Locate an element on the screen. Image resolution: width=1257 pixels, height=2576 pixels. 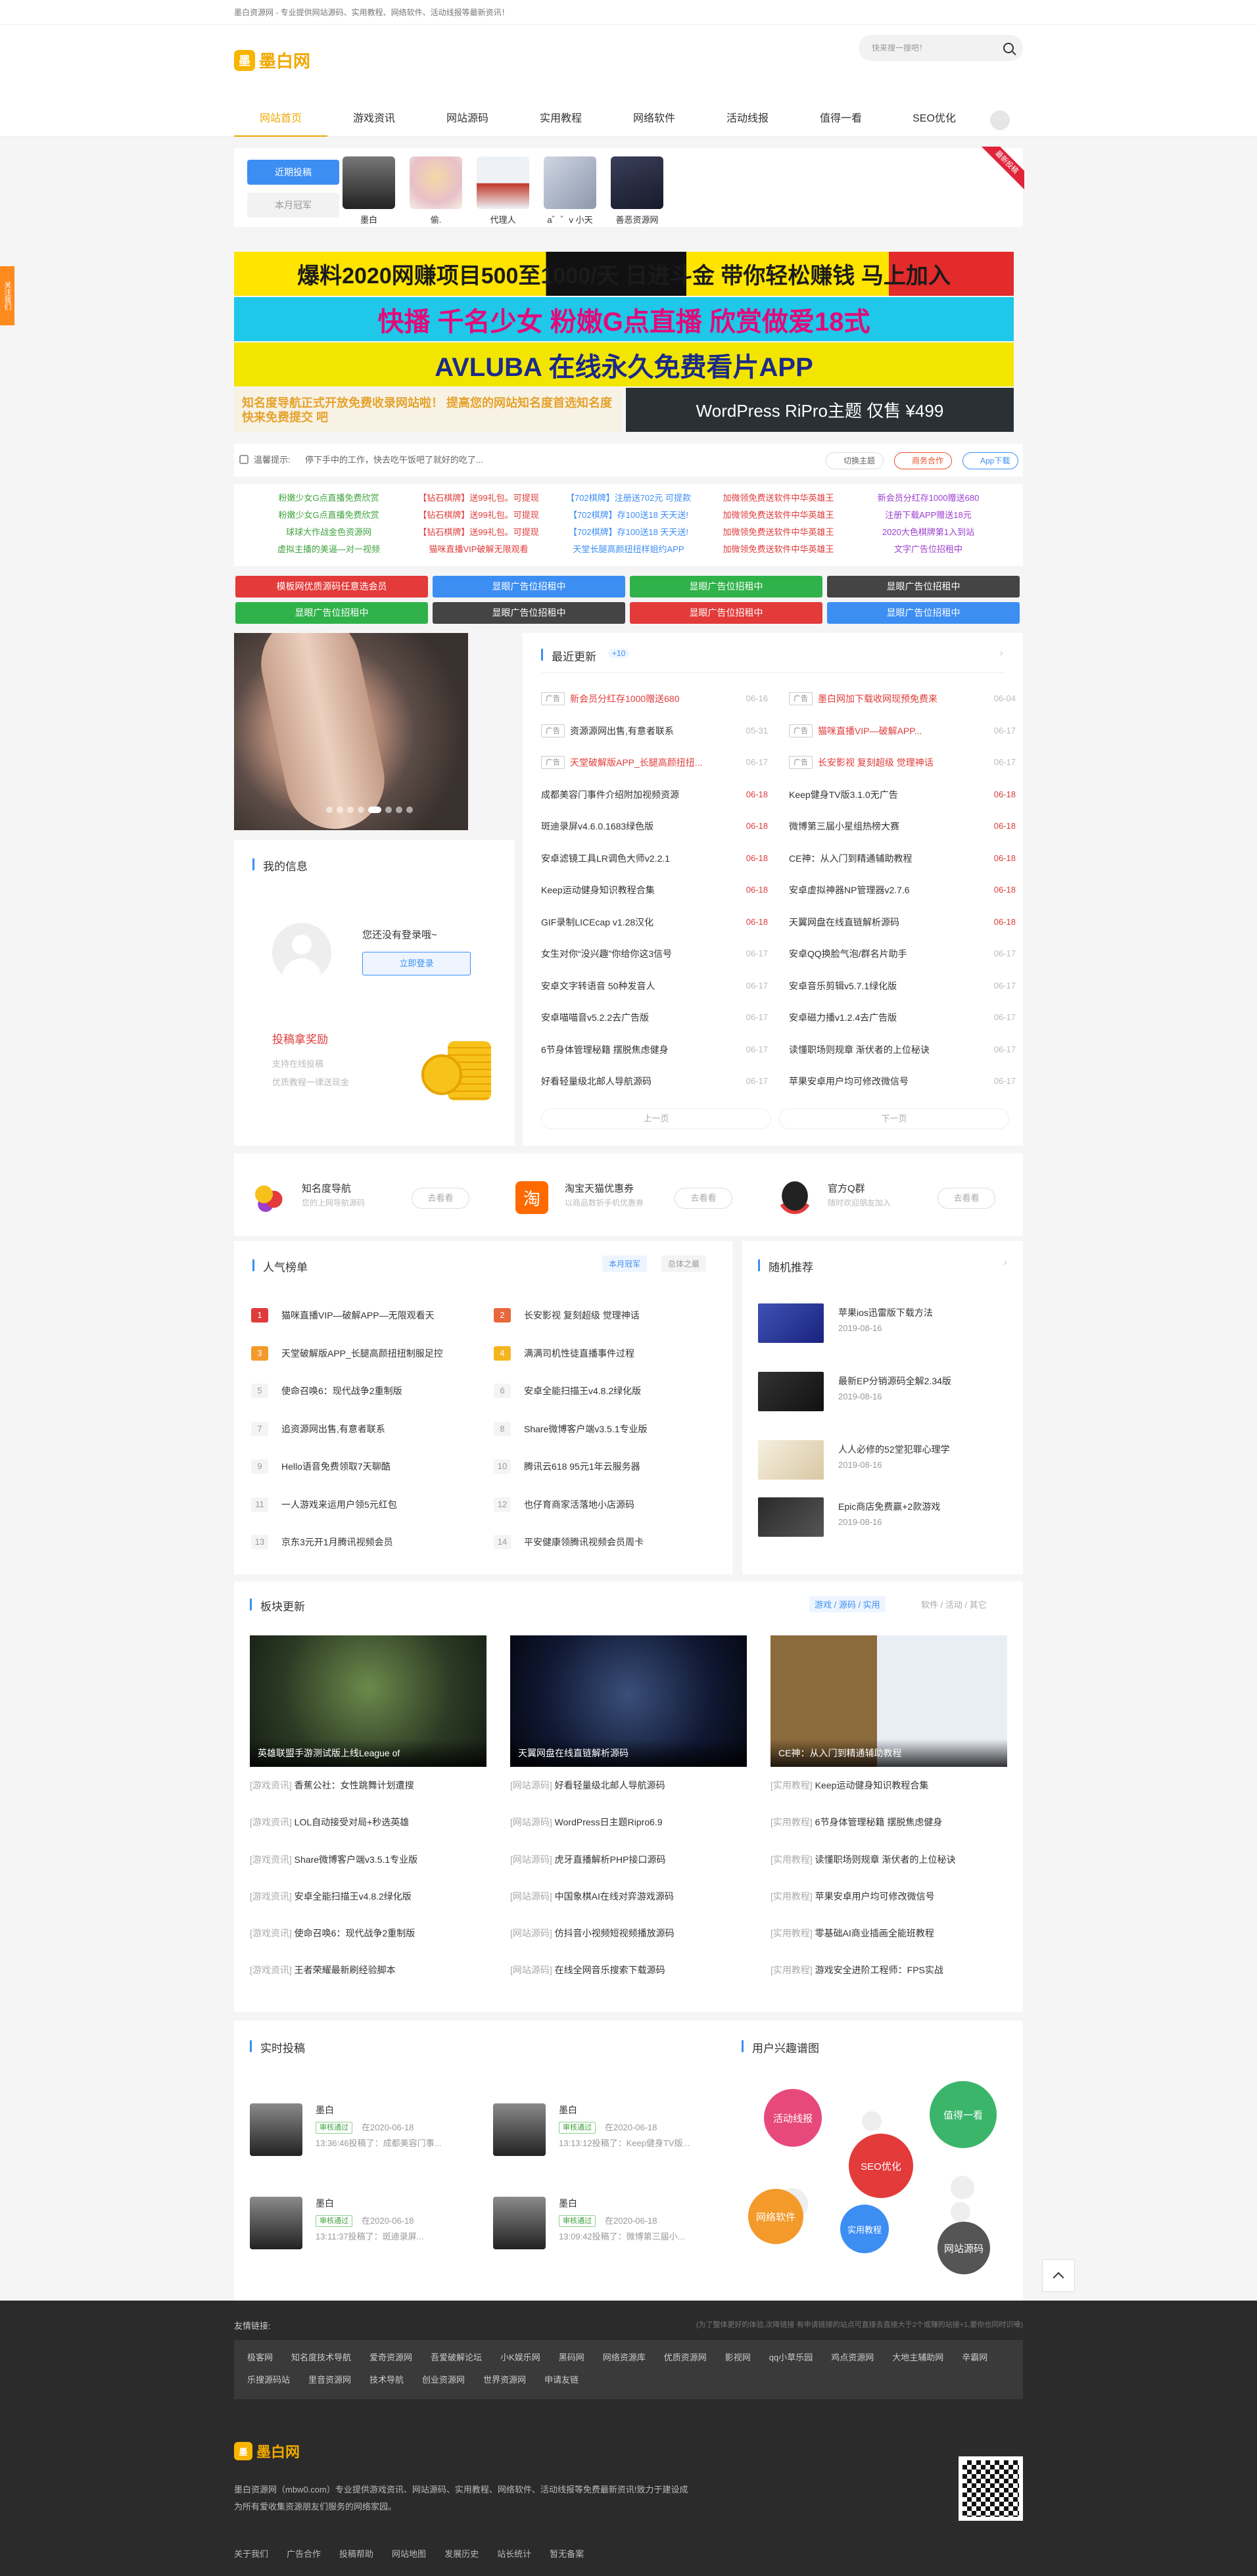
nav-worth-seeing: 值得一看 is located at coordinates (841, 119).